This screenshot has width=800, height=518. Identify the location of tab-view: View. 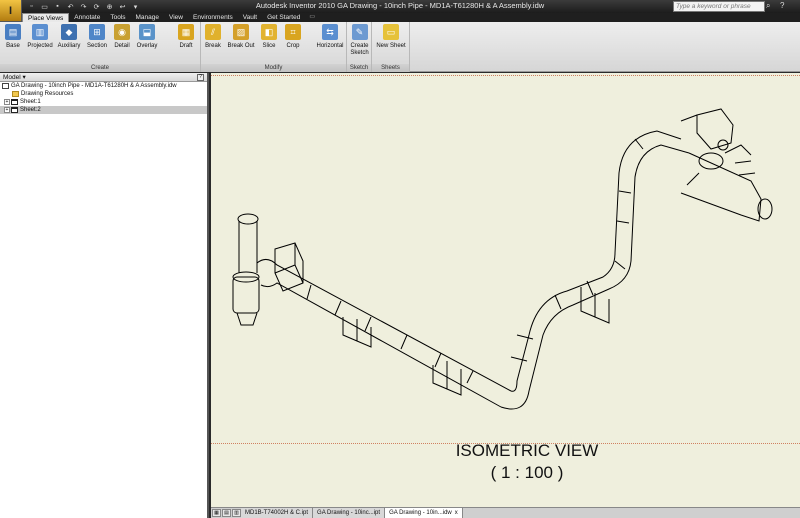
(176, 17).